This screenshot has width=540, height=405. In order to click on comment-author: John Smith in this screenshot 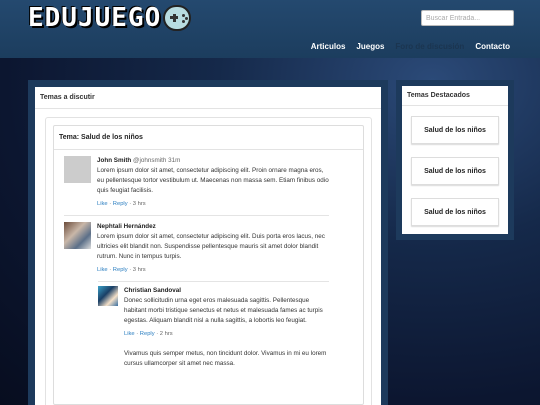, I will do `click(114, 160)`.